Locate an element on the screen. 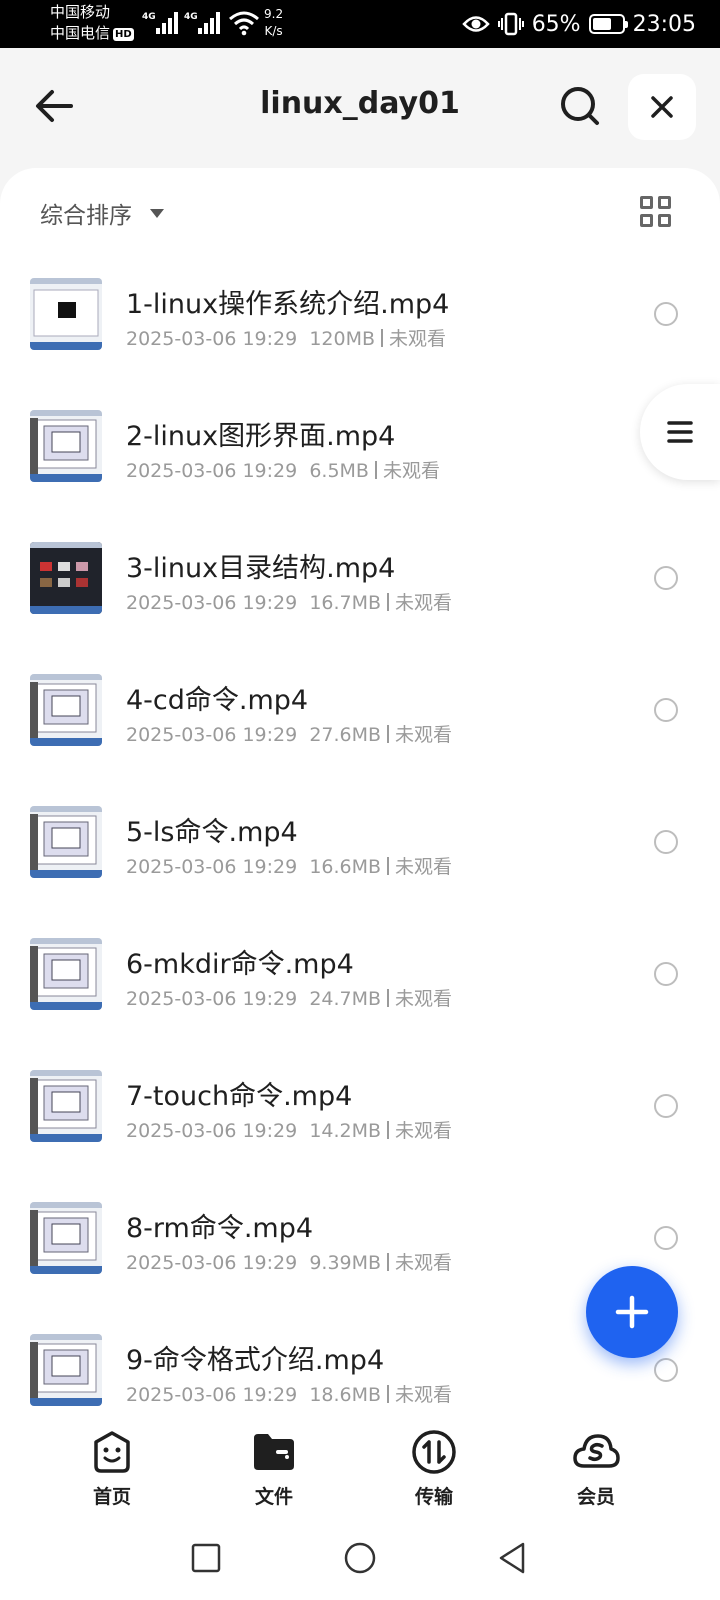 This screenshot has width=720, height=1600. home-button is located at coordinates (360, 1558).